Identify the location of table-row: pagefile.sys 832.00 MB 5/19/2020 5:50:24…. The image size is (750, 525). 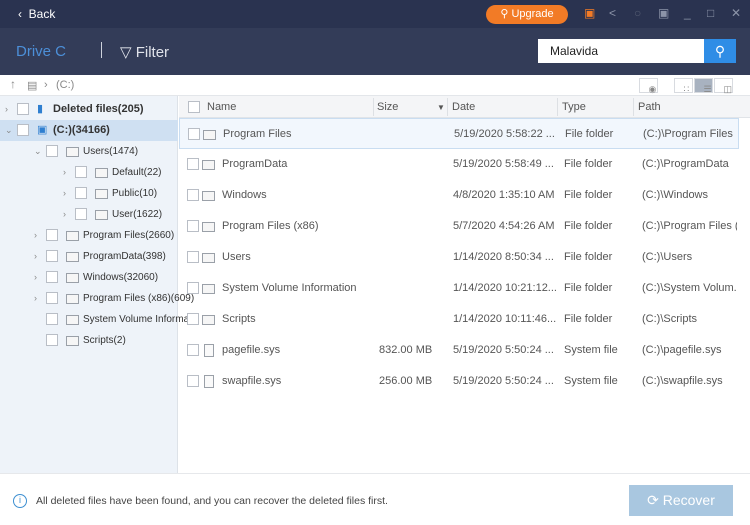
(459, 350).